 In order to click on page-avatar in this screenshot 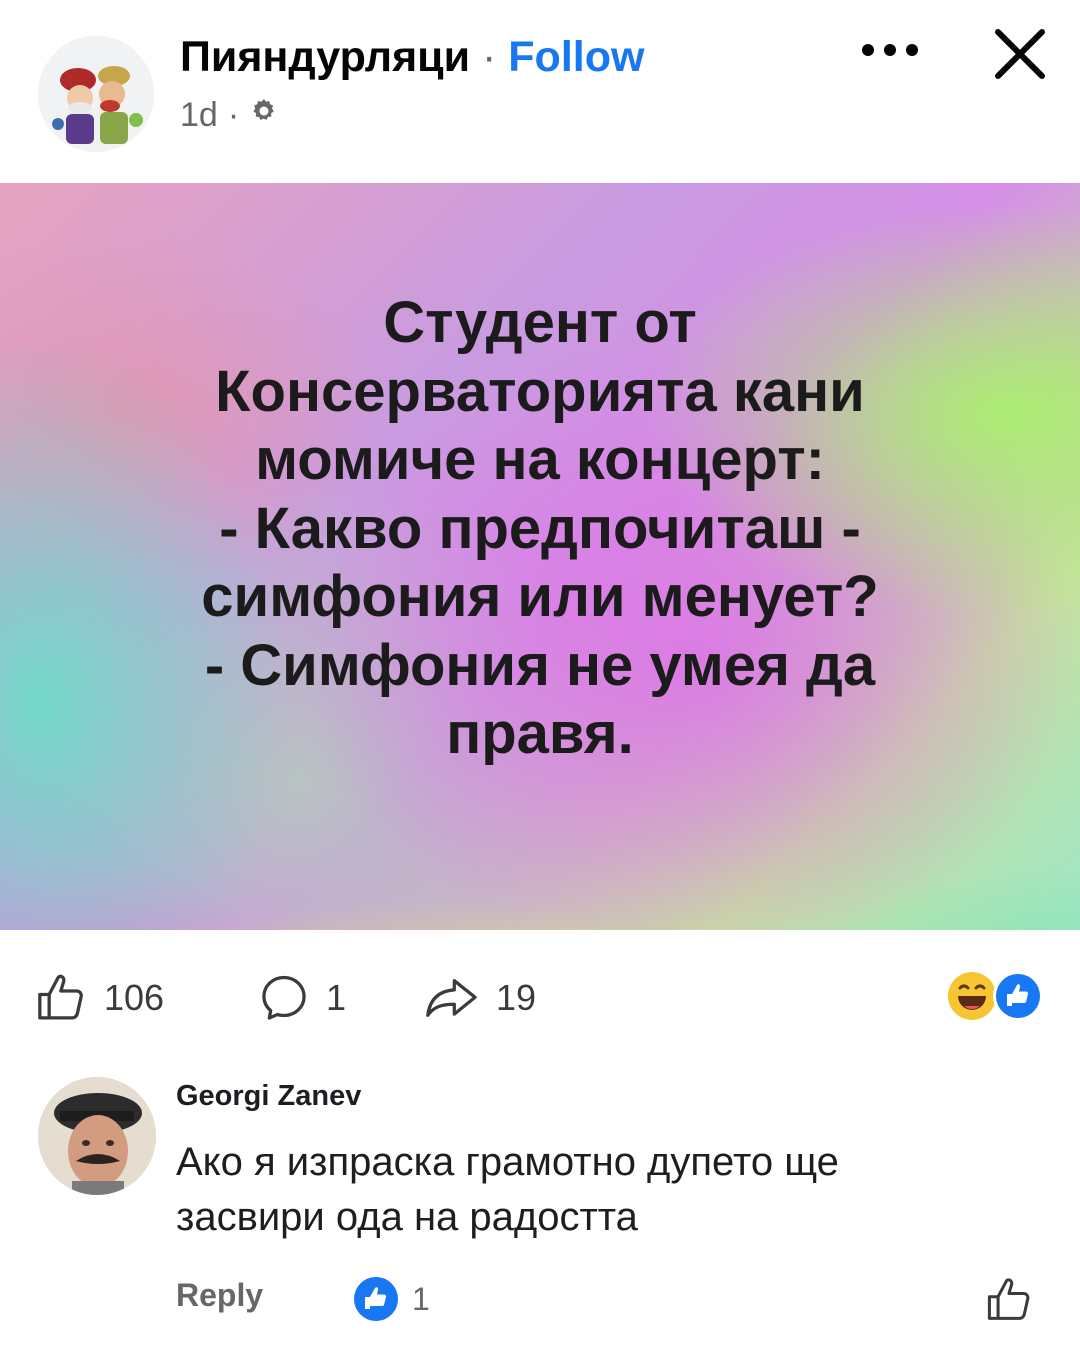, I will do `click(96, 94)`.